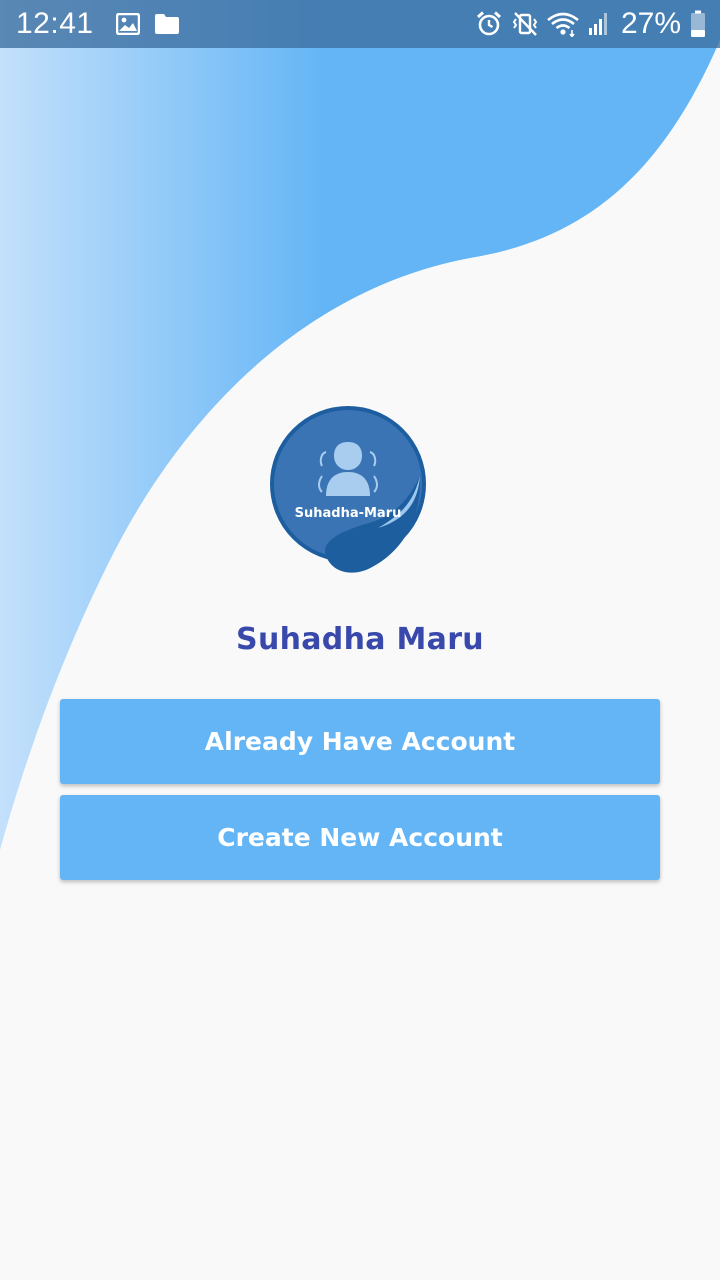 Image resolution: width=720 pixels, height=1280 pixels. What do you see at coordinates (55, 23) in the screenshot?
I see `status-time: 12:41` at bounding box center [55, 23].